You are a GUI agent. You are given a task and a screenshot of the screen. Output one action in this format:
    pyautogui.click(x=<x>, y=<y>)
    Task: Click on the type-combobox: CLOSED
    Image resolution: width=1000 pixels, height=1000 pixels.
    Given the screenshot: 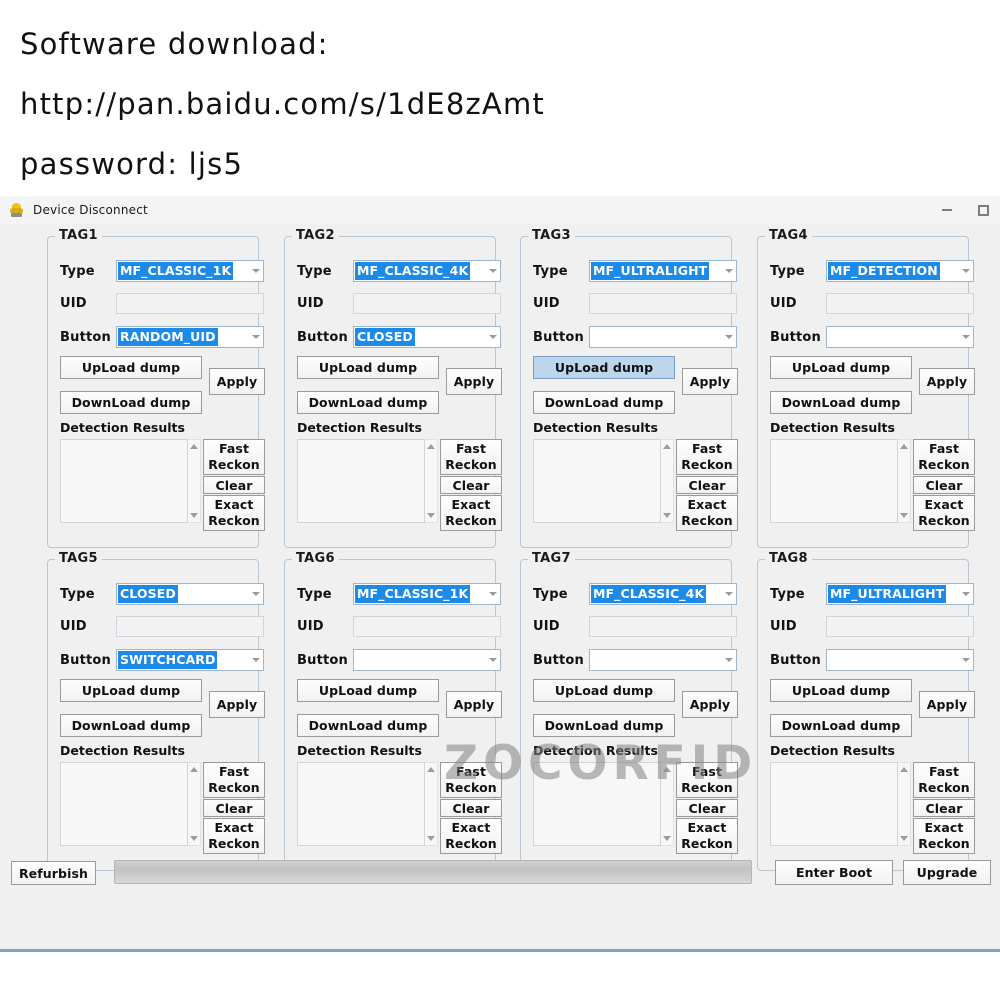 What is the action you would take?
    pyautogui.click(x=190, y=594)
    